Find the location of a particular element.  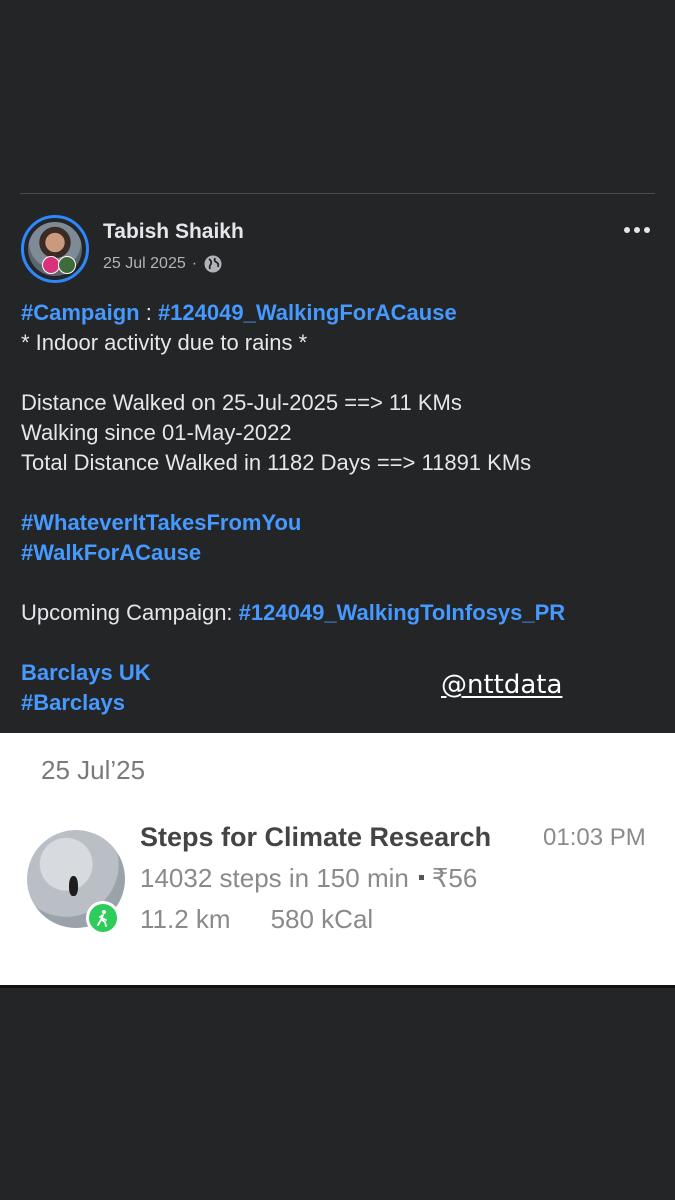

hashtag-link: #124049_WalkingForACause is located at coordinates (307, 312).